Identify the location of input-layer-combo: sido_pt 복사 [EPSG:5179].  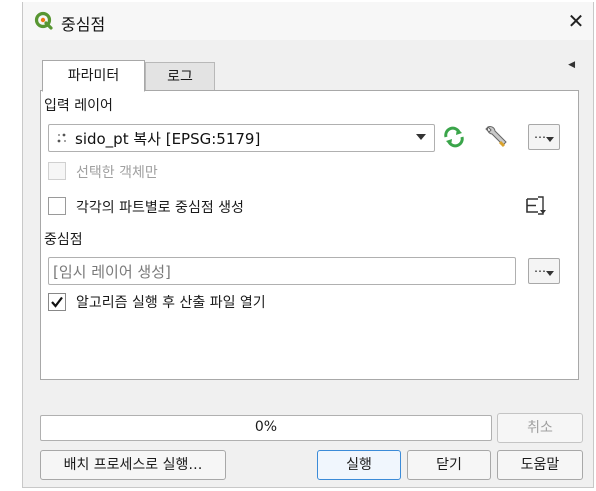
(241, 138).